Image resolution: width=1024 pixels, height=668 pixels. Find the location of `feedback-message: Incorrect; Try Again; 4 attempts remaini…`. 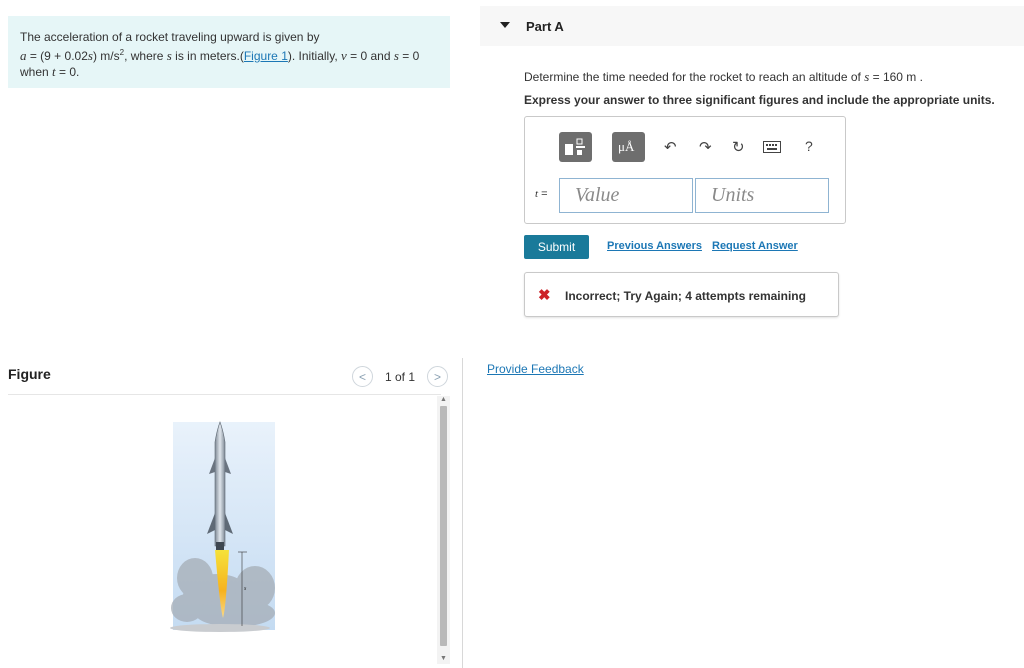

feedback-message: Incorrect; Try Again; 4 attempts remaini… is located at coordinates (685, 296).